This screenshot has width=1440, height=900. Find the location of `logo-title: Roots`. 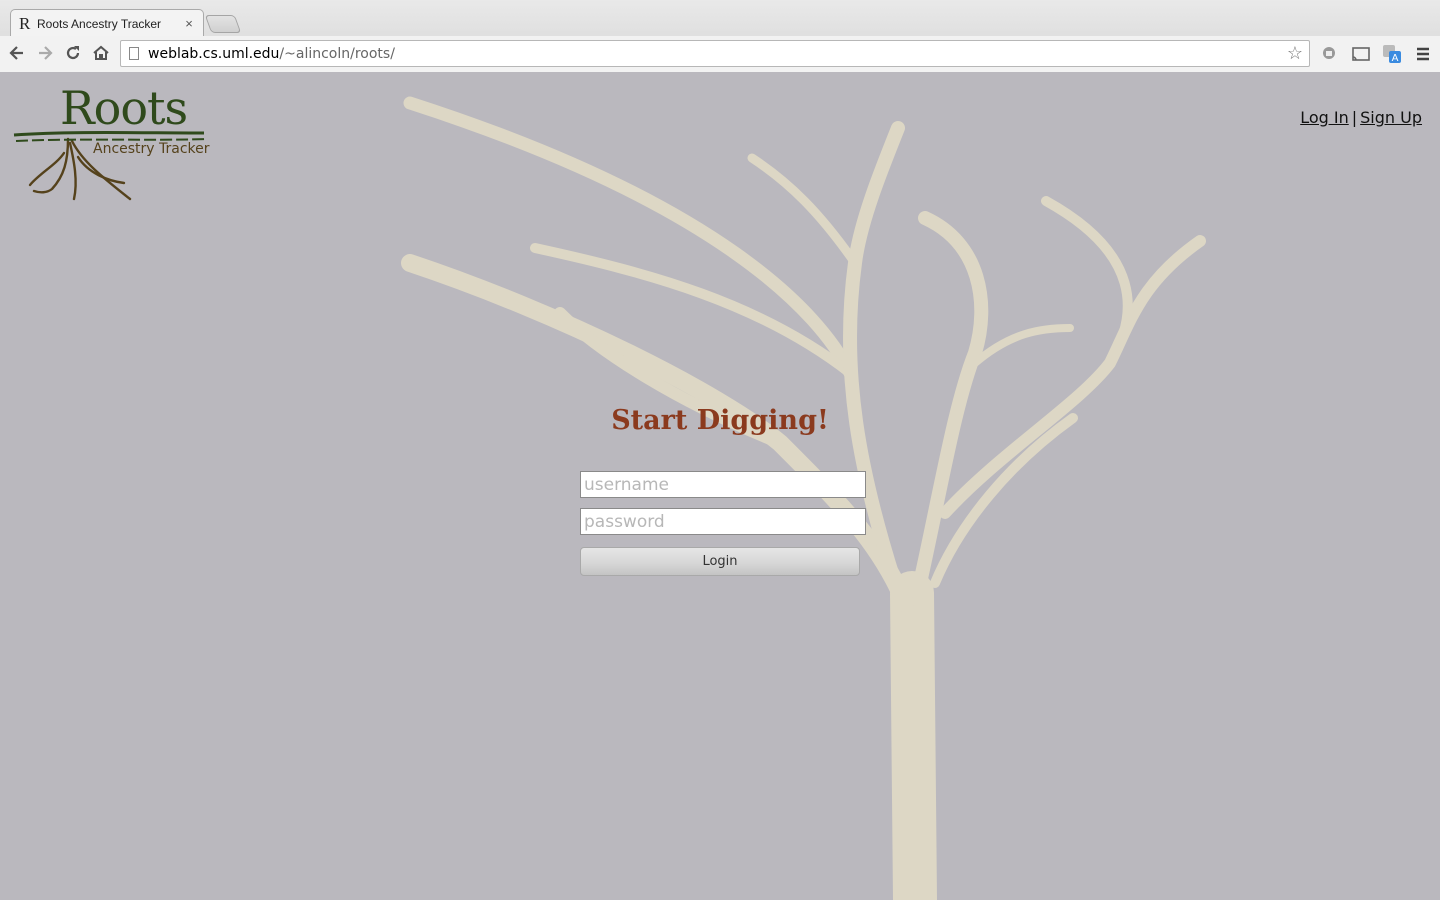

logo-title: Roots is located at coordinates (124, 108).